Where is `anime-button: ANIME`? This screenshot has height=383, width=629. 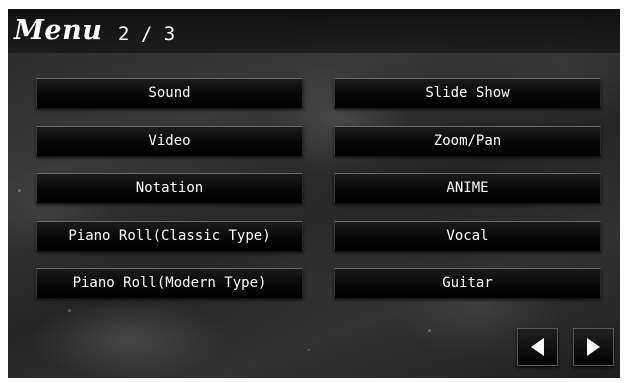
anime-button: ANIME is located at coordinates (467, 188).